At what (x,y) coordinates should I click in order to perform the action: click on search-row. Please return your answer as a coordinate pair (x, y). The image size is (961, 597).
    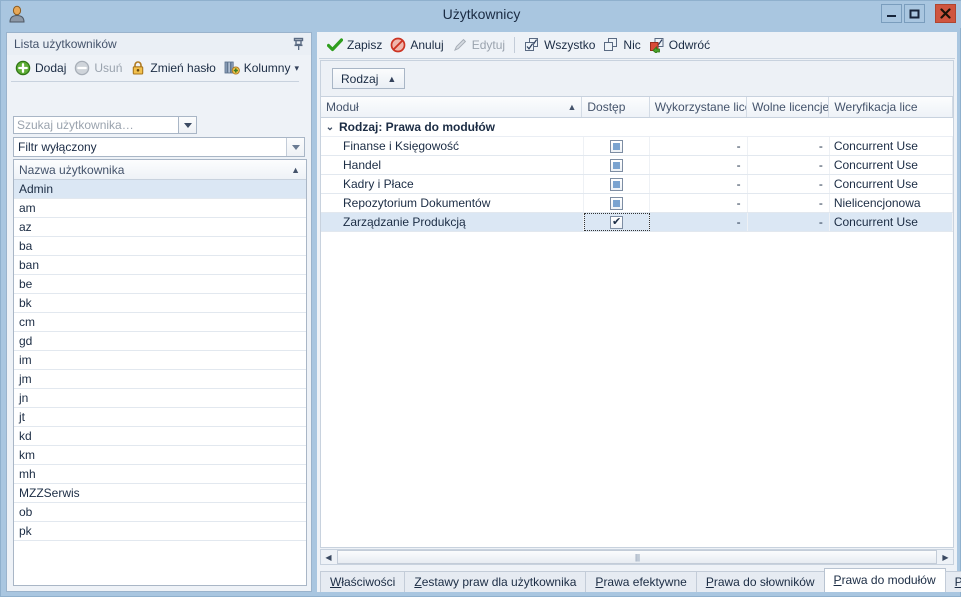
    Looking at the image, I should click on (105, 125).